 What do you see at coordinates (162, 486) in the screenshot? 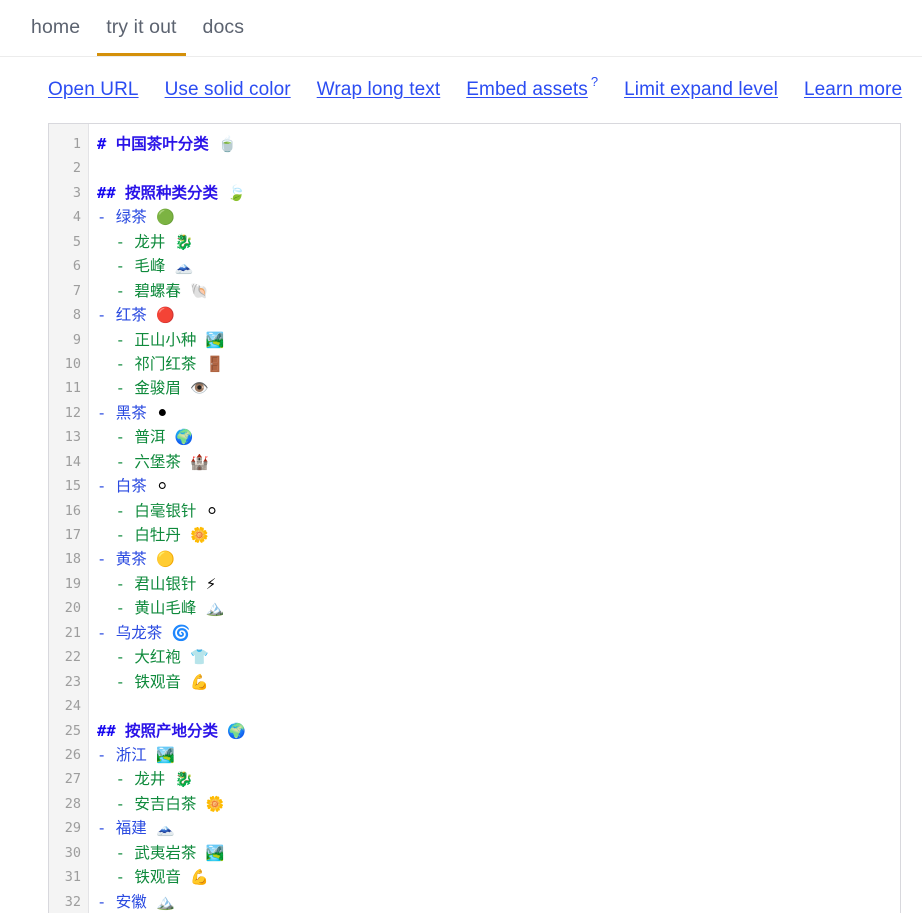
I see `line-emoji: ⚪` at bounding box center [162, 486].